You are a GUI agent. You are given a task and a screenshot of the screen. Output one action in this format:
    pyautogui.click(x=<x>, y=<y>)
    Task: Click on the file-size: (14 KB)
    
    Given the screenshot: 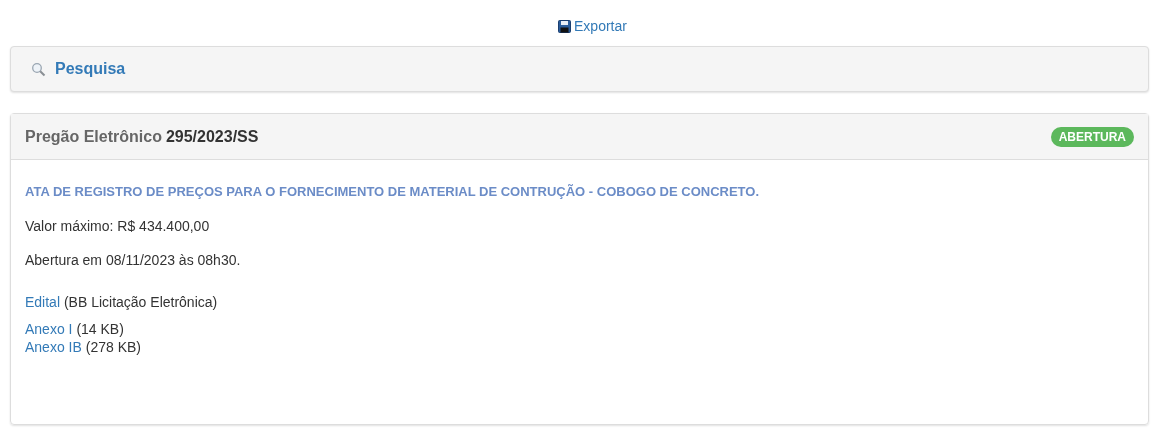 What is the action you would take?
    pyautogui.click(x=100, y=329)
    